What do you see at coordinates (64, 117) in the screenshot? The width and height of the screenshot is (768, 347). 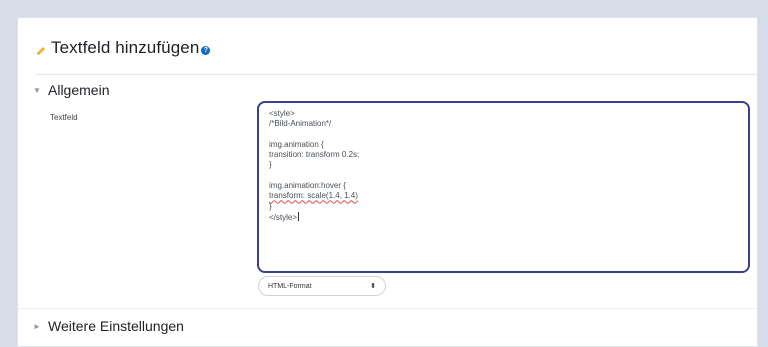 I see `textfield-label: Textfeld` at bounding box center [64, 117].